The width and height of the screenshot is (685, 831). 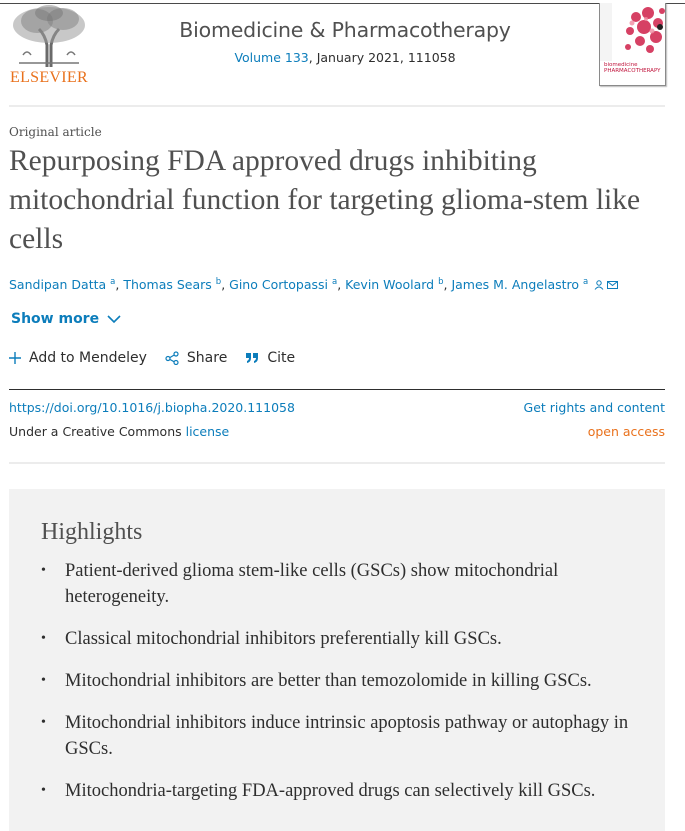 I want to click on author-contact-icons, so click(x=606, y=285).